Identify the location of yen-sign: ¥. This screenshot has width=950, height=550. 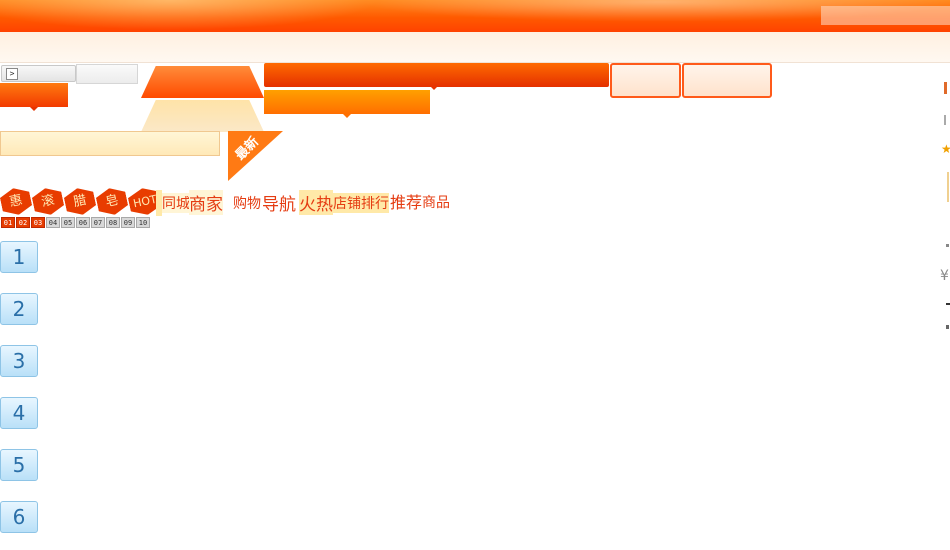
(944, 276).